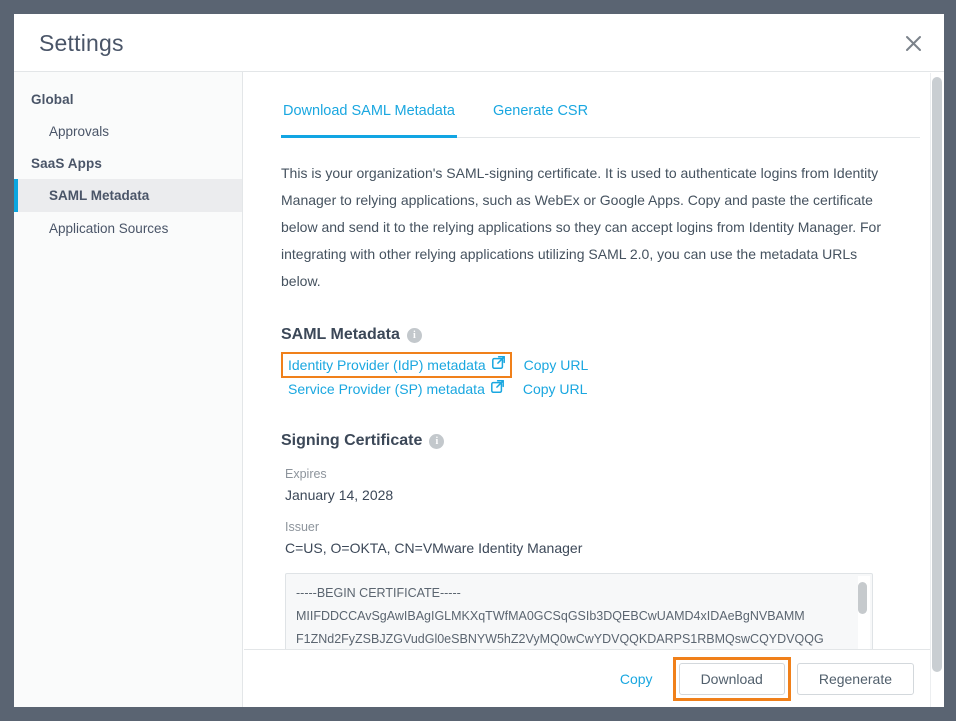 Image resolution: width=956 pixels, height=721 pixels. I want to click on issuer-value: C=US, O=OKTA, CN=VMware Identity Manager, so click(434, 548).